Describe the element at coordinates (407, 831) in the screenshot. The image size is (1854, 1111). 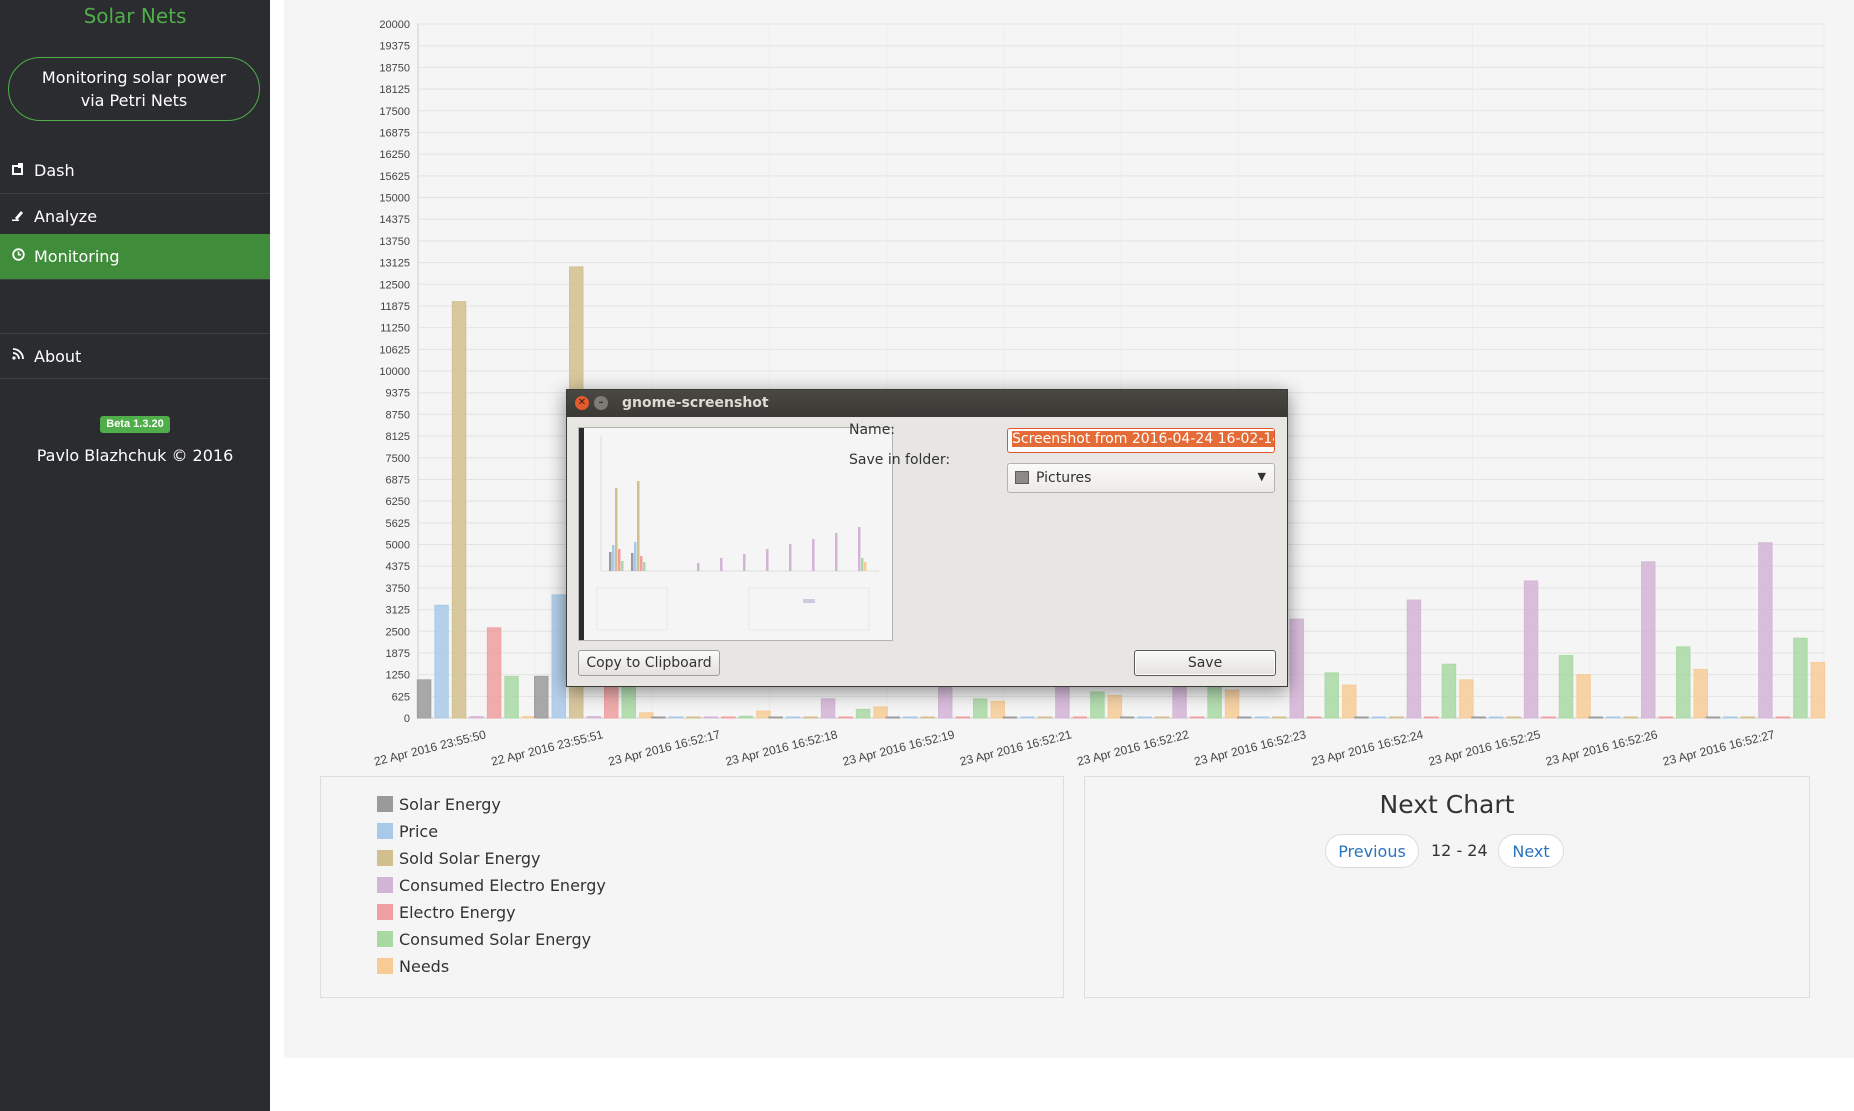
I see `legend-item: Price` at that location.